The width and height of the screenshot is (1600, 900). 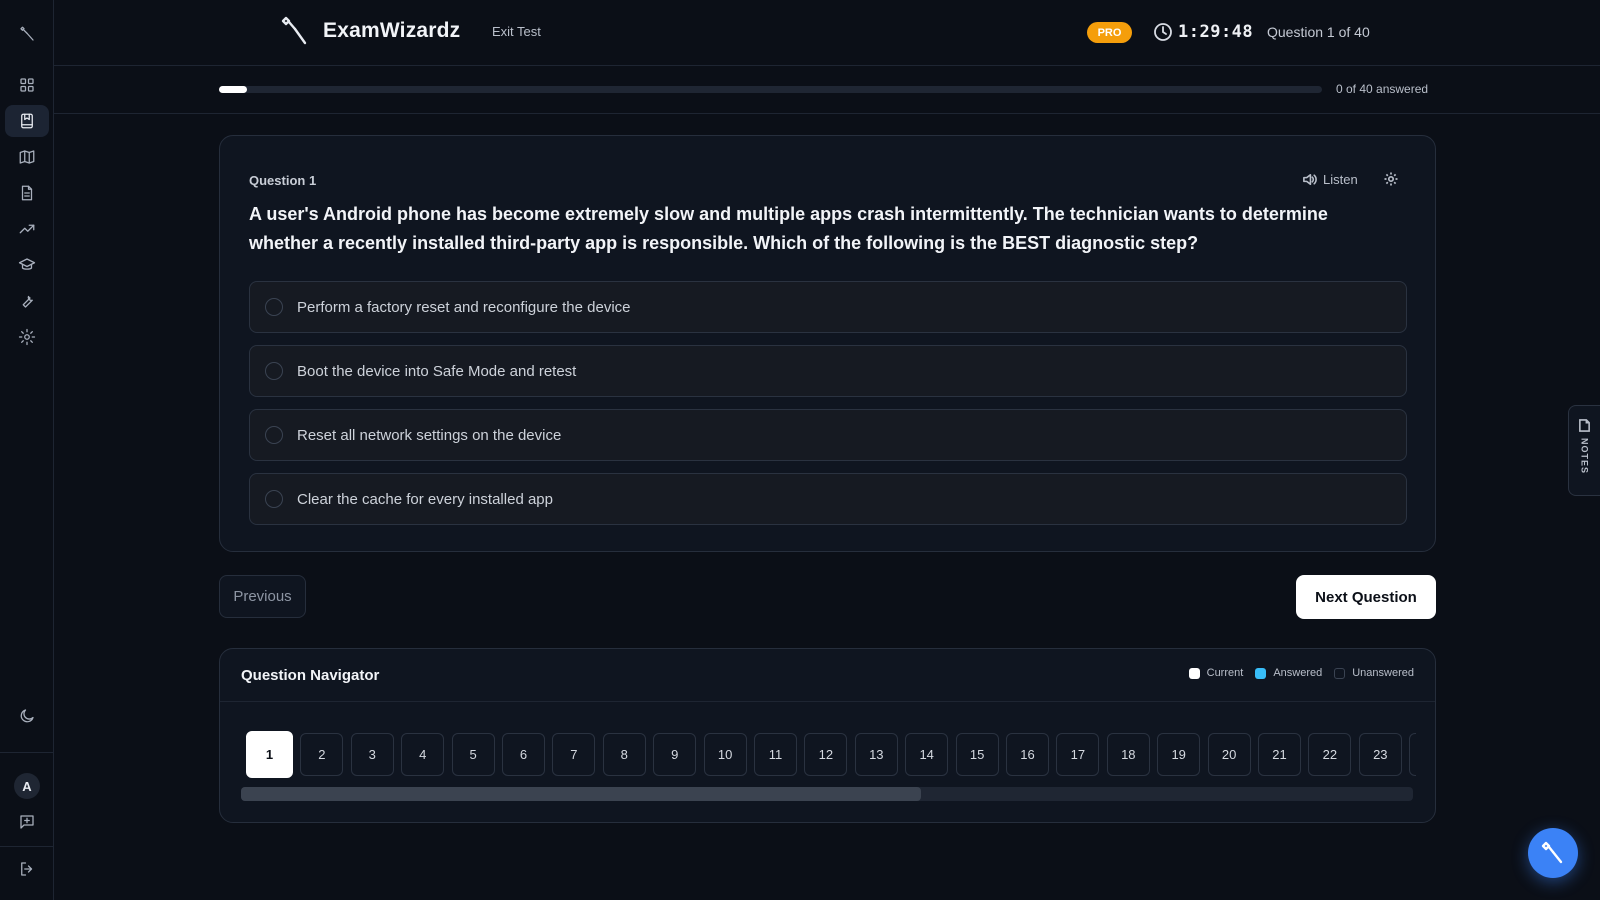 What do you see at coordinates (1584, 425) in the screenshot?
I see `note-icon` at bounding box center [1584, 425].